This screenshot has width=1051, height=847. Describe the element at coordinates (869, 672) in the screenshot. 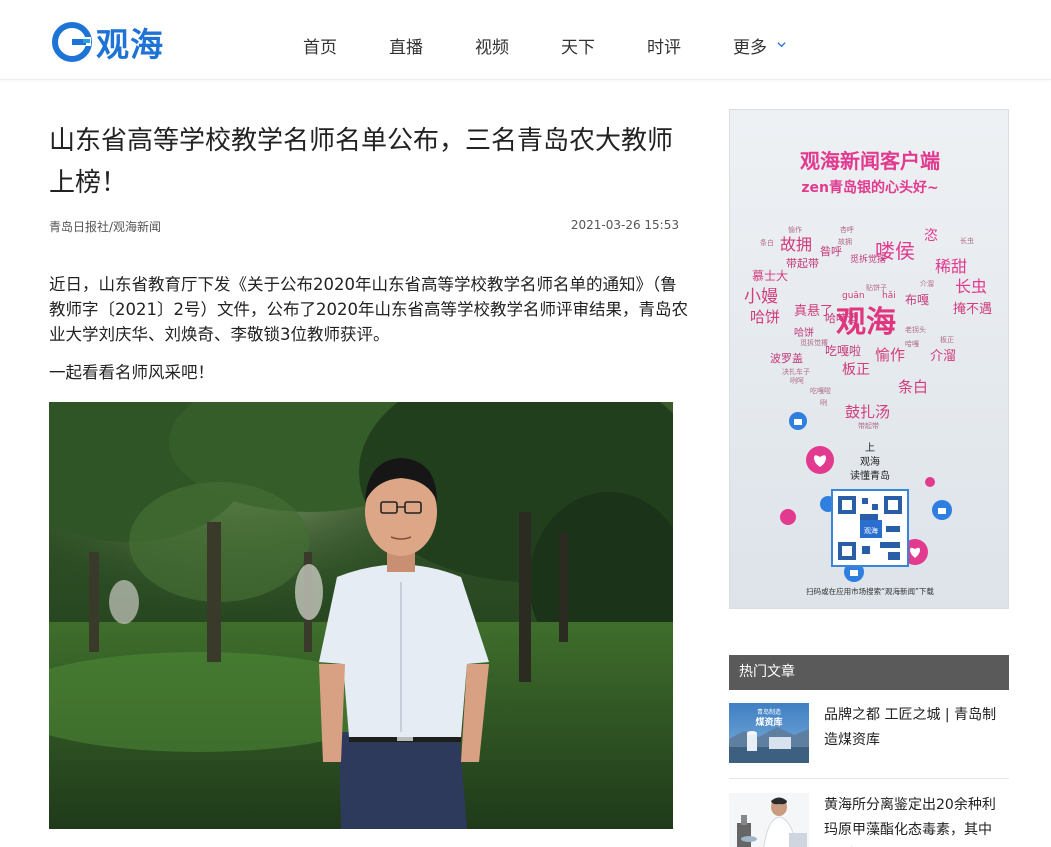

I see `hot-articles-header: 热门文章` at that location.